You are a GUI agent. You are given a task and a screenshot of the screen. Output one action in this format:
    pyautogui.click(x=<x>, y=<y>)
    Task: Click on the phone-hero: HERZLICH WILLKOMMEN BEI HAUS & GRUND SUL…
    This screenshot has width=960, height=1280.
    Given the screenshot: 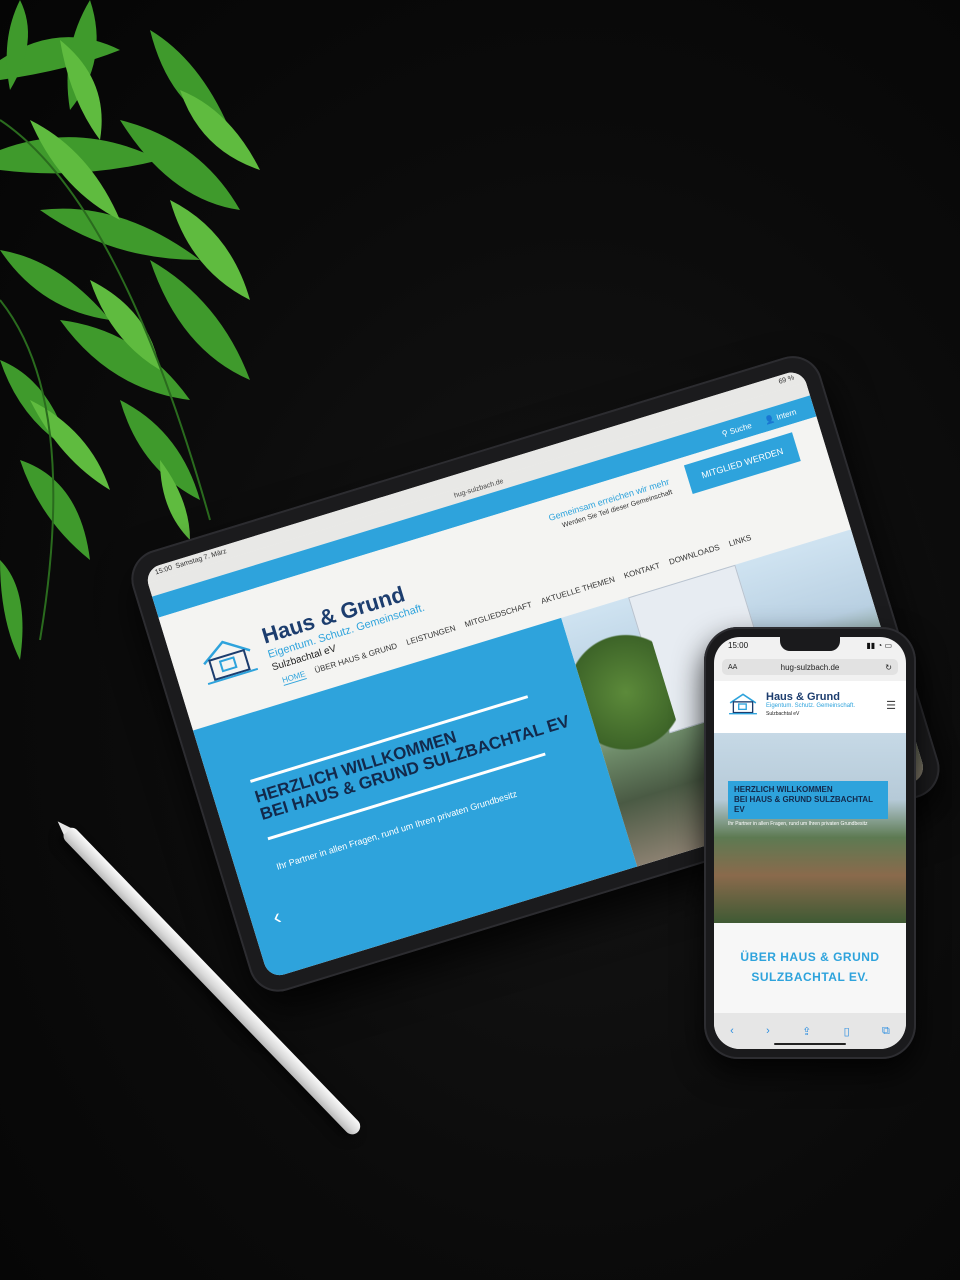 What is the action you would take?
    pyautogui.click(x=810, y=828)
    